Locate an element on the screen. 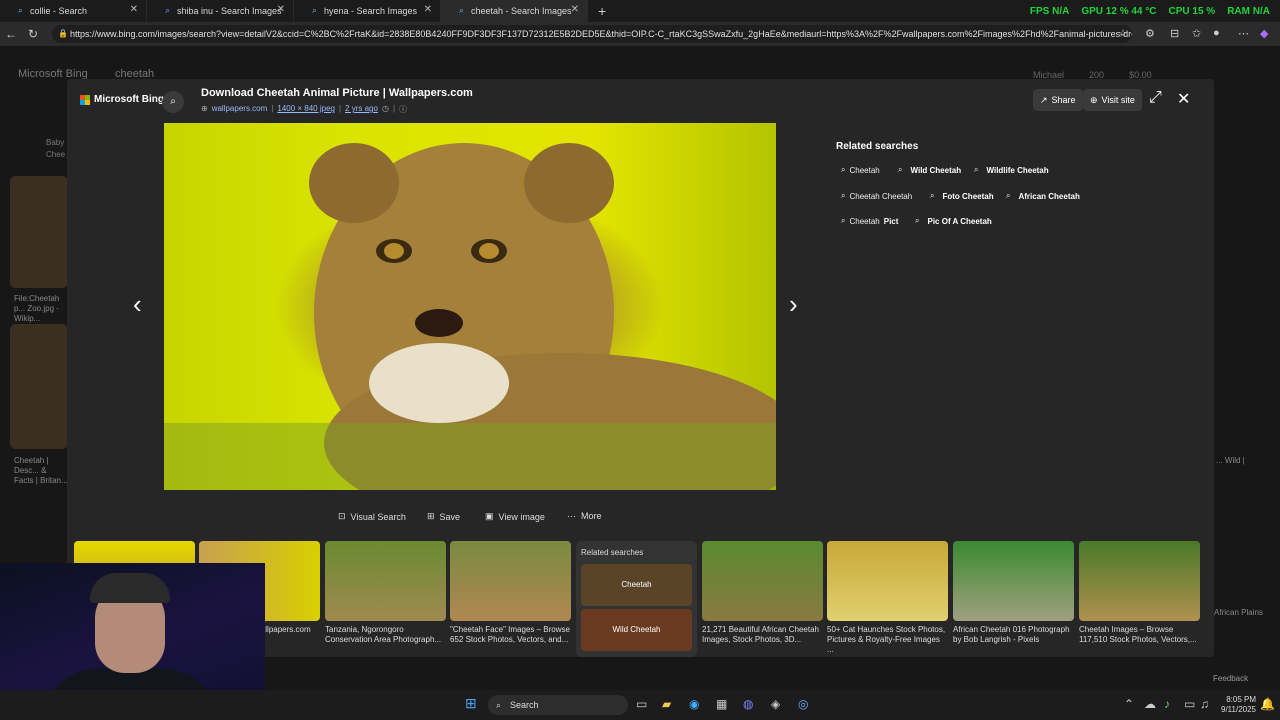 The image size is (1280, 720). mic-icon: ♪ is located at coordinates (1167, 704).